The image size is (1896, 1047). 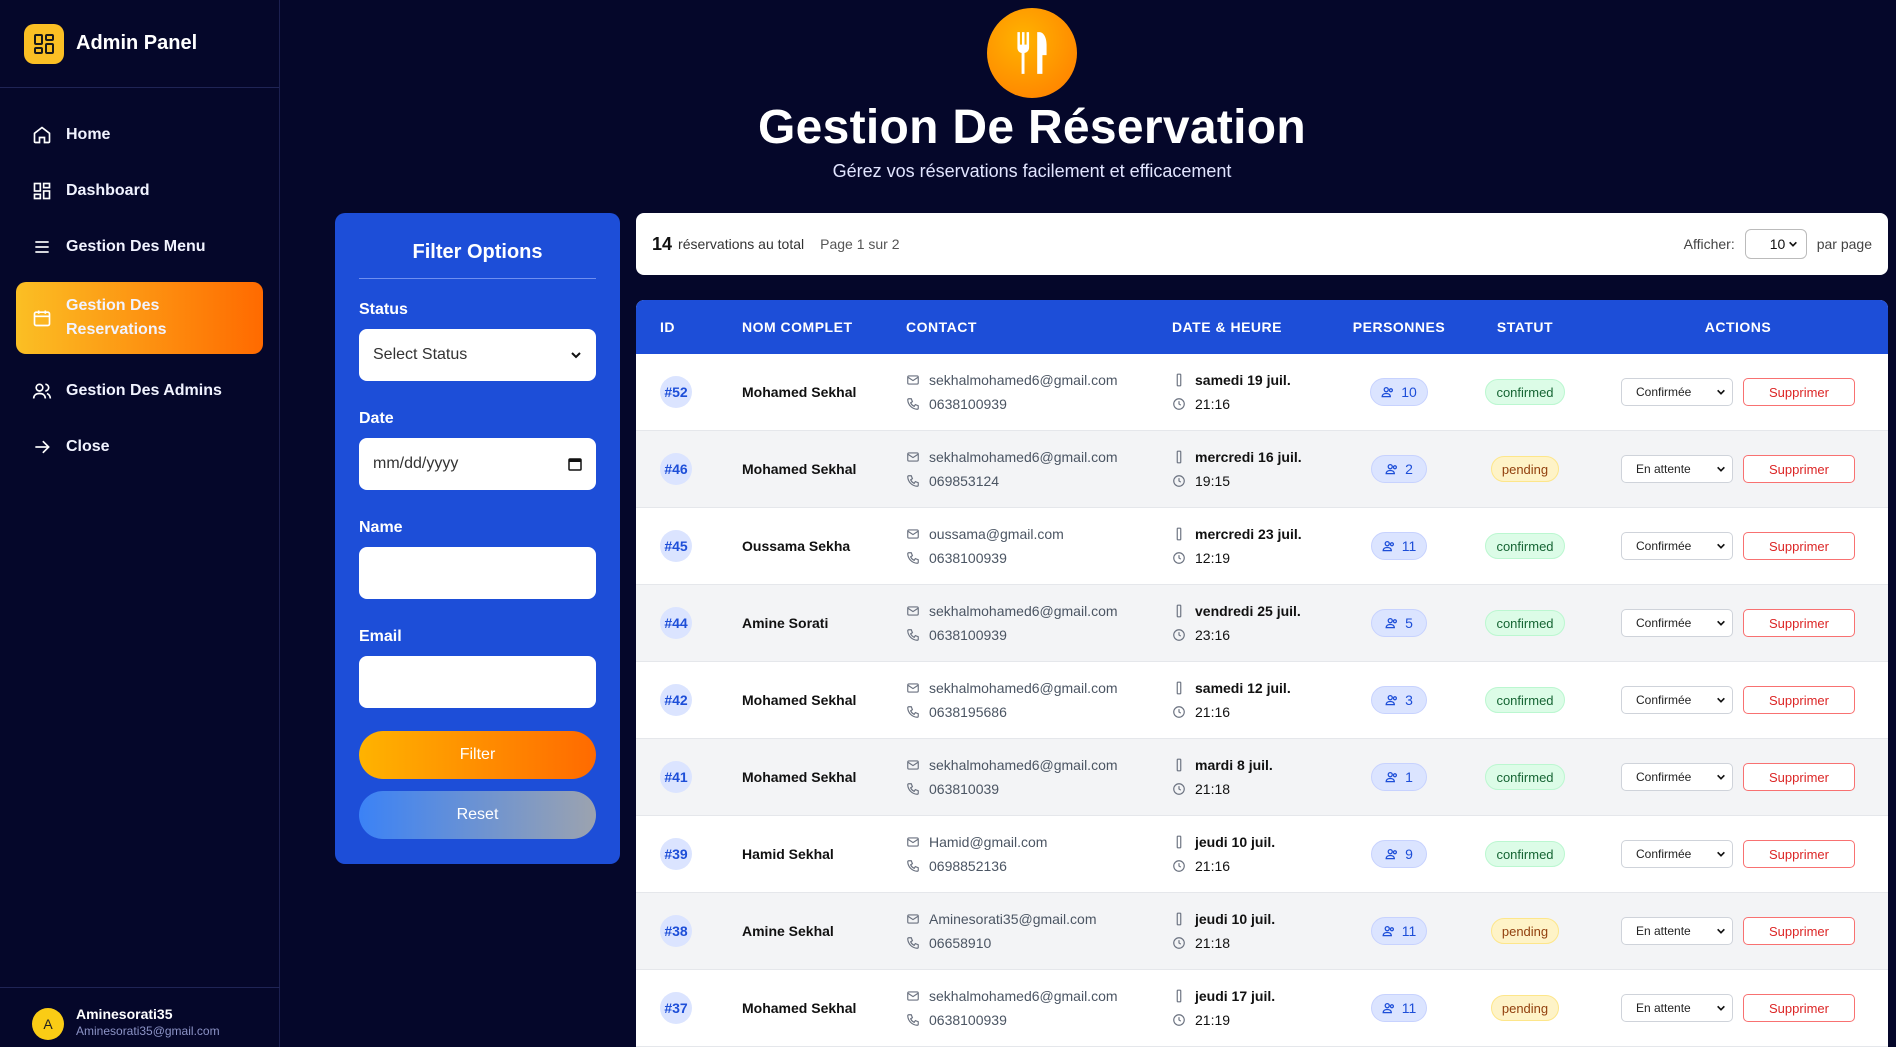 What do you see at coordinates (785, 623) in the screenshot?
I see `cell-name: Amine Sorati` at bounding box center [785, 623].